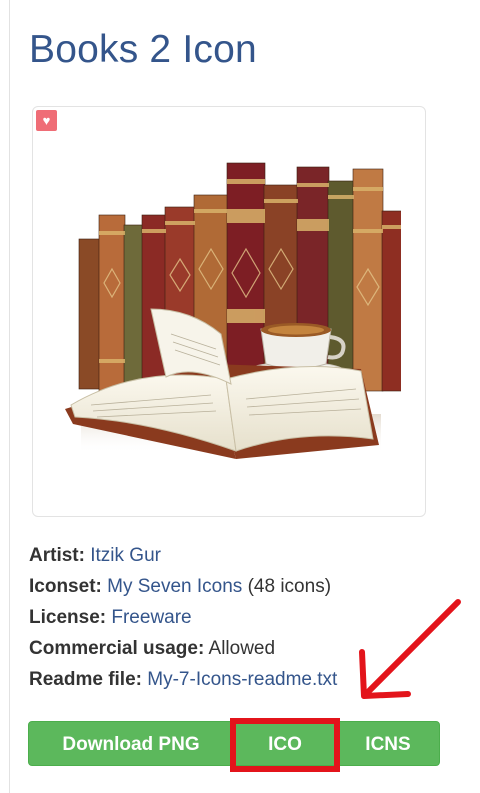 The height and width of the screenshot is (793, 480). Describe the element at coordinates (85, 679) in the screenshot. I see `readme-label: Readme file:` at that location.